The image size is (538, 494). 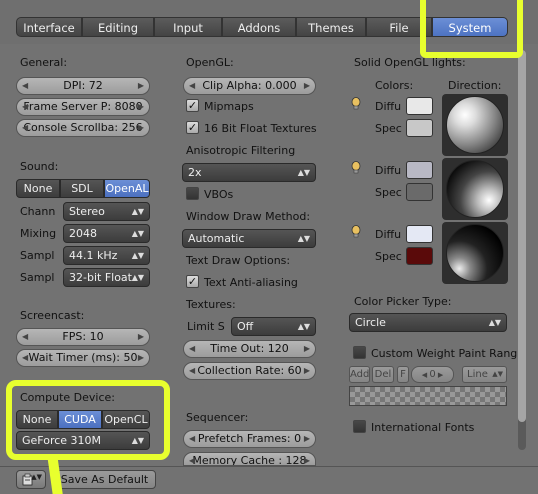 I want to click on custom-weight-paint-checkbox, so click(x=359, y=352).